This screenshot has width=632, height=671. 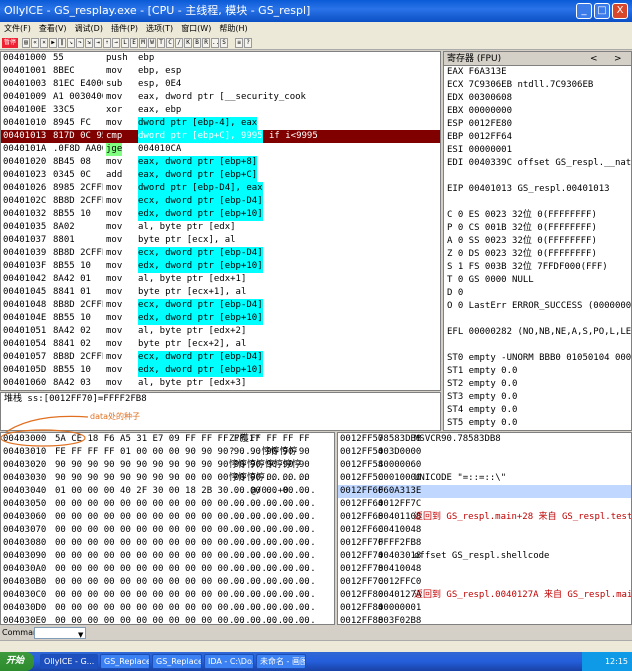 I want to click on list-icon: ≡, so click(x=239, y=42).